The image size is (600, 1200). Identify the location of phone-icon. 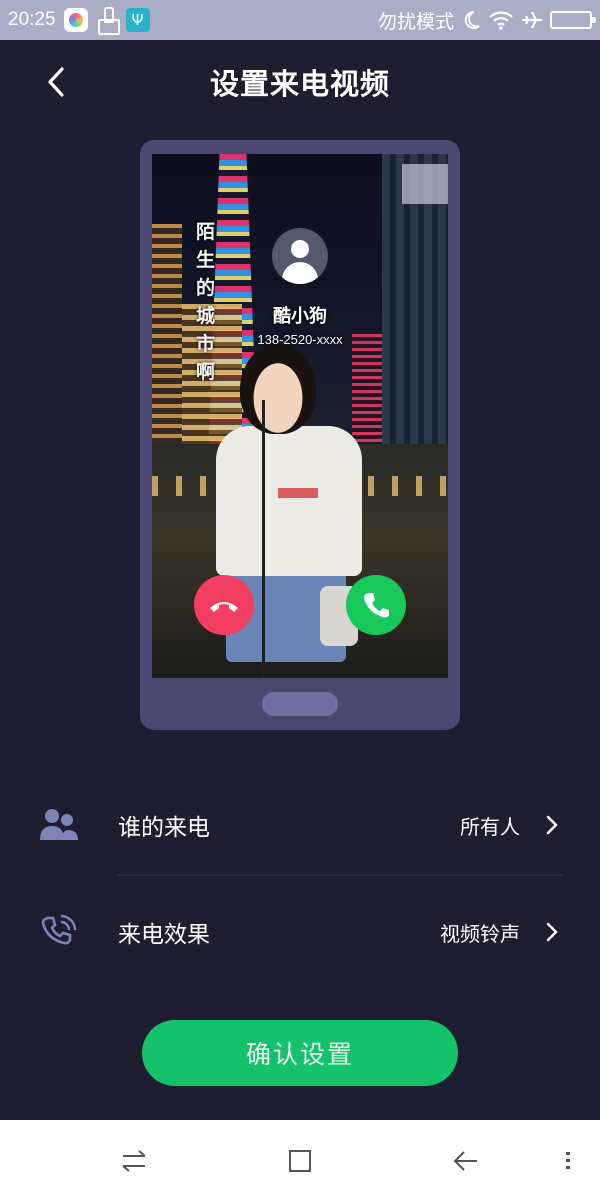
(376, 605).